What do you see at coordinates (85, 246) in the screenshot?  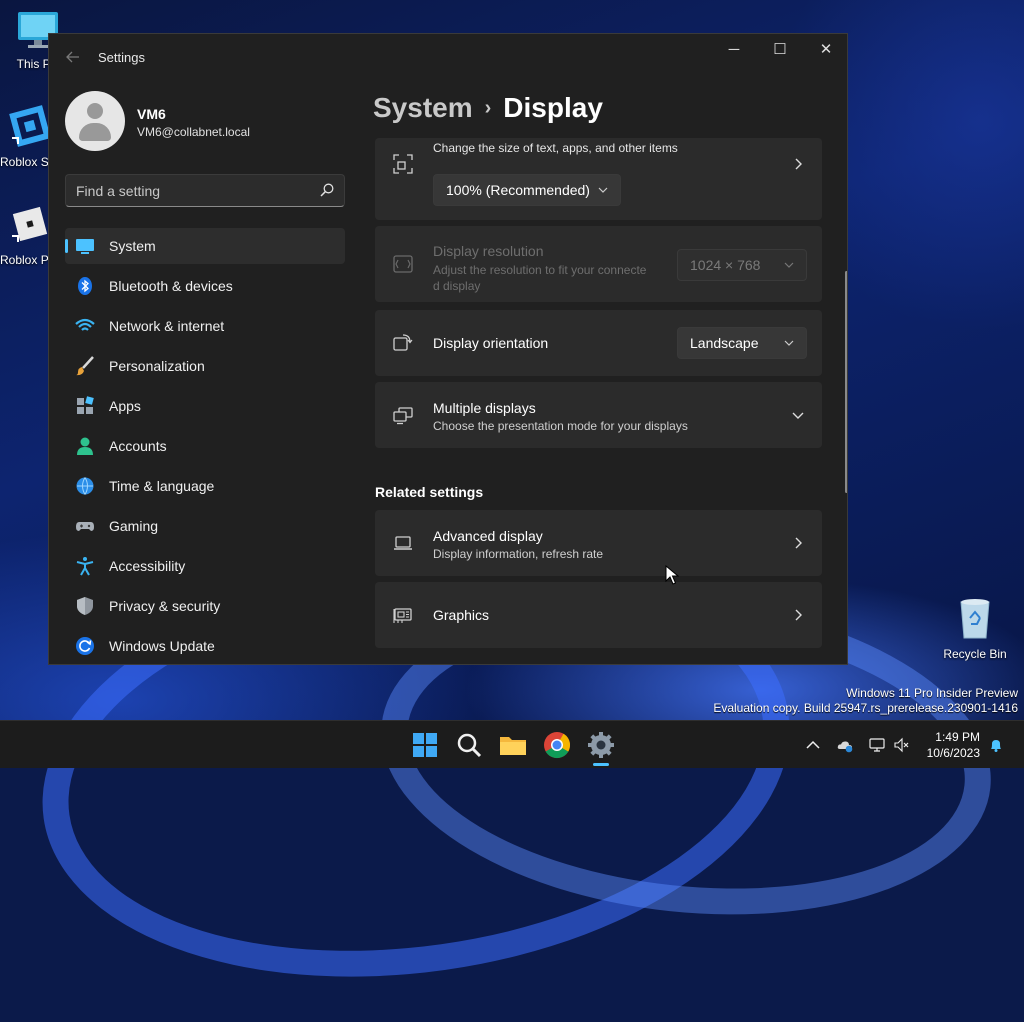 I see `system-icon` at bounding box center [85, 246].